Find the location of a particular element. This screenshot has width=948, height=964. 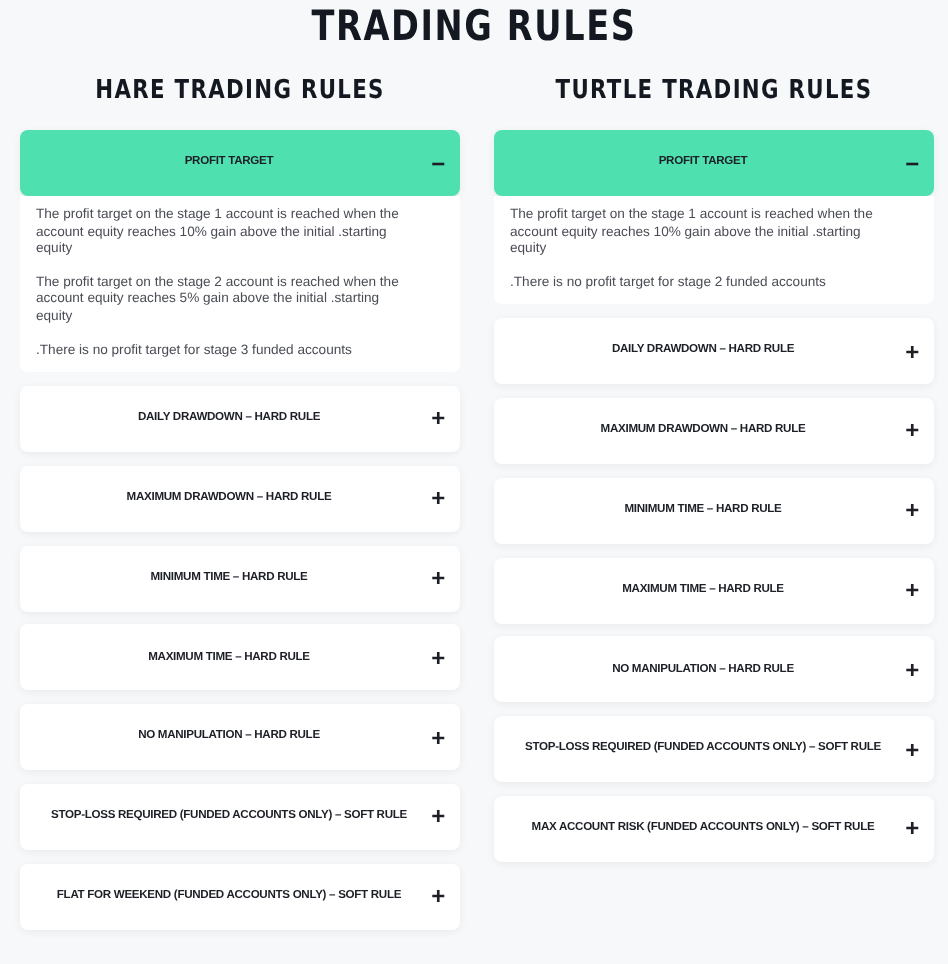

column-title: TURTLE TRADING RULES is located at coordinates (714, 92).